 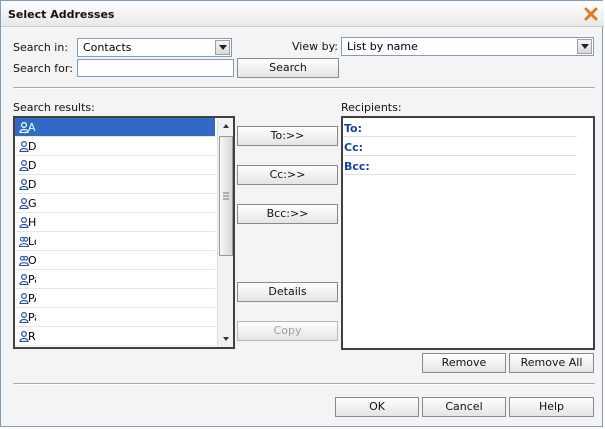 I want to click on dialog-title: Select Addresses, so click(x=61, y=14).